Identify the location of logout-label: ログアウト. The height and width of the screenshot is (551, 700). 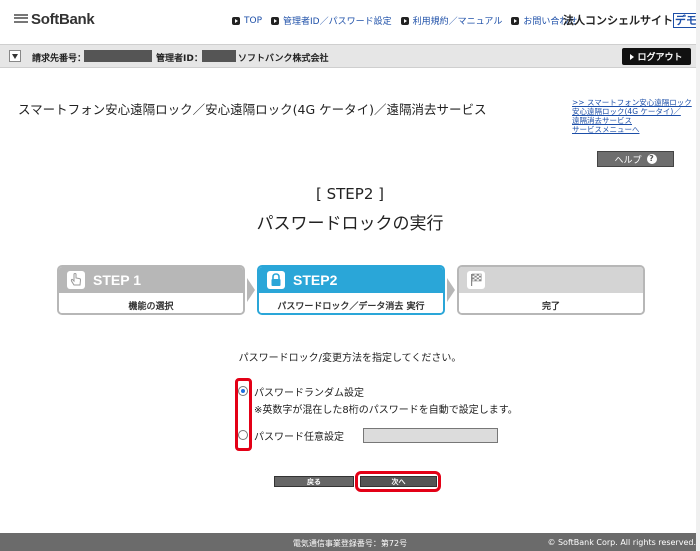
(660, 58).